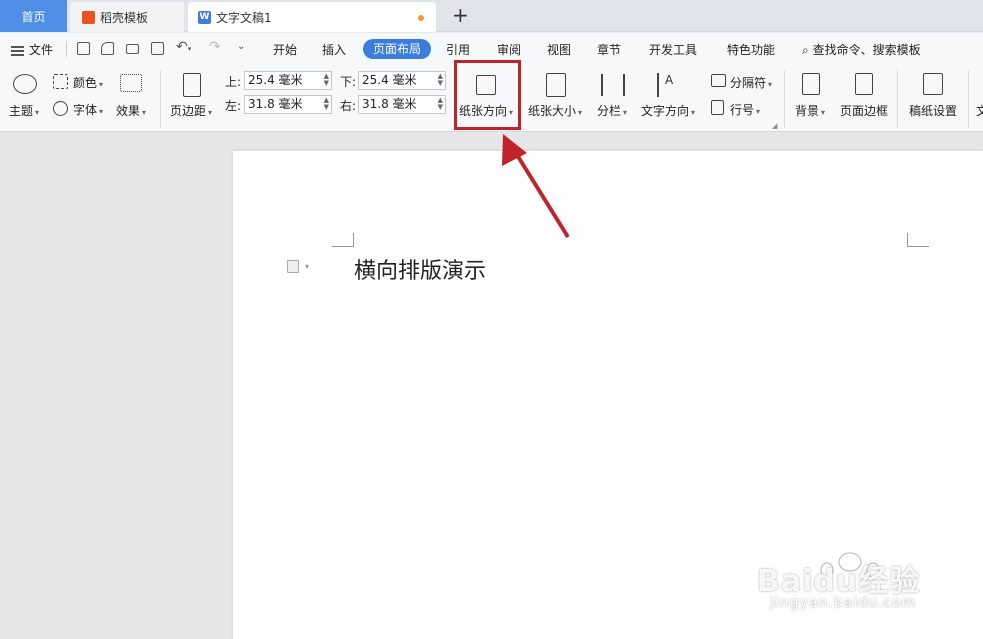 The image size is (983, 639). I want to click on watermark-logo: Baidu经验, so click(839, 581).